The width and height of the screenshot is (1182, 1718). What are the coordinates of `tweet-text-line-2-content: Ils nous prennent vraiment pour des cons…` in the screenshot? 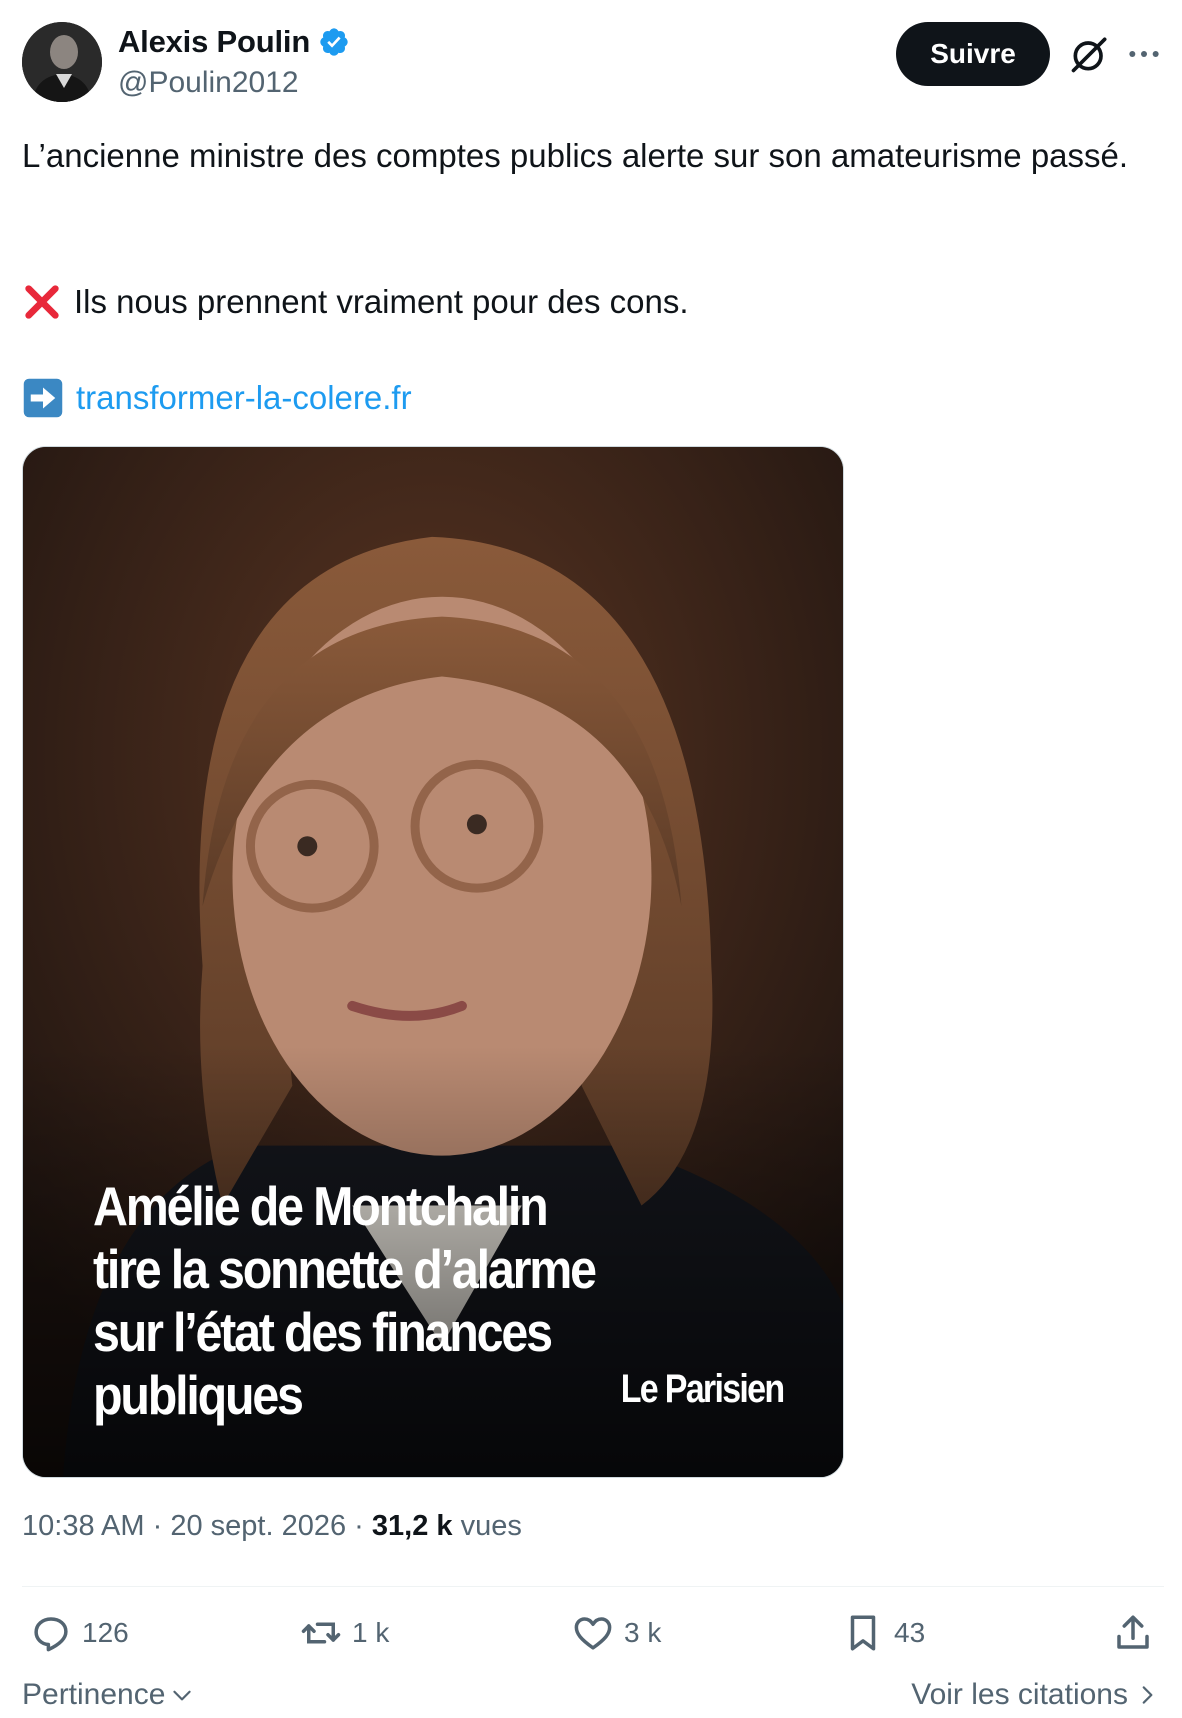 It's located at (381, 301).